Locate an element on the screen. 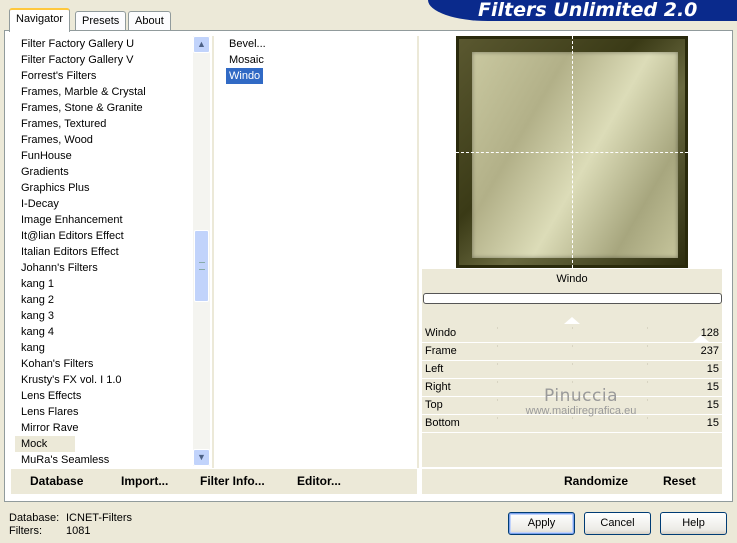 This screenshot has width=737, height=543. scroll-up-icon: ▲ is located at coordinates (201, 44).